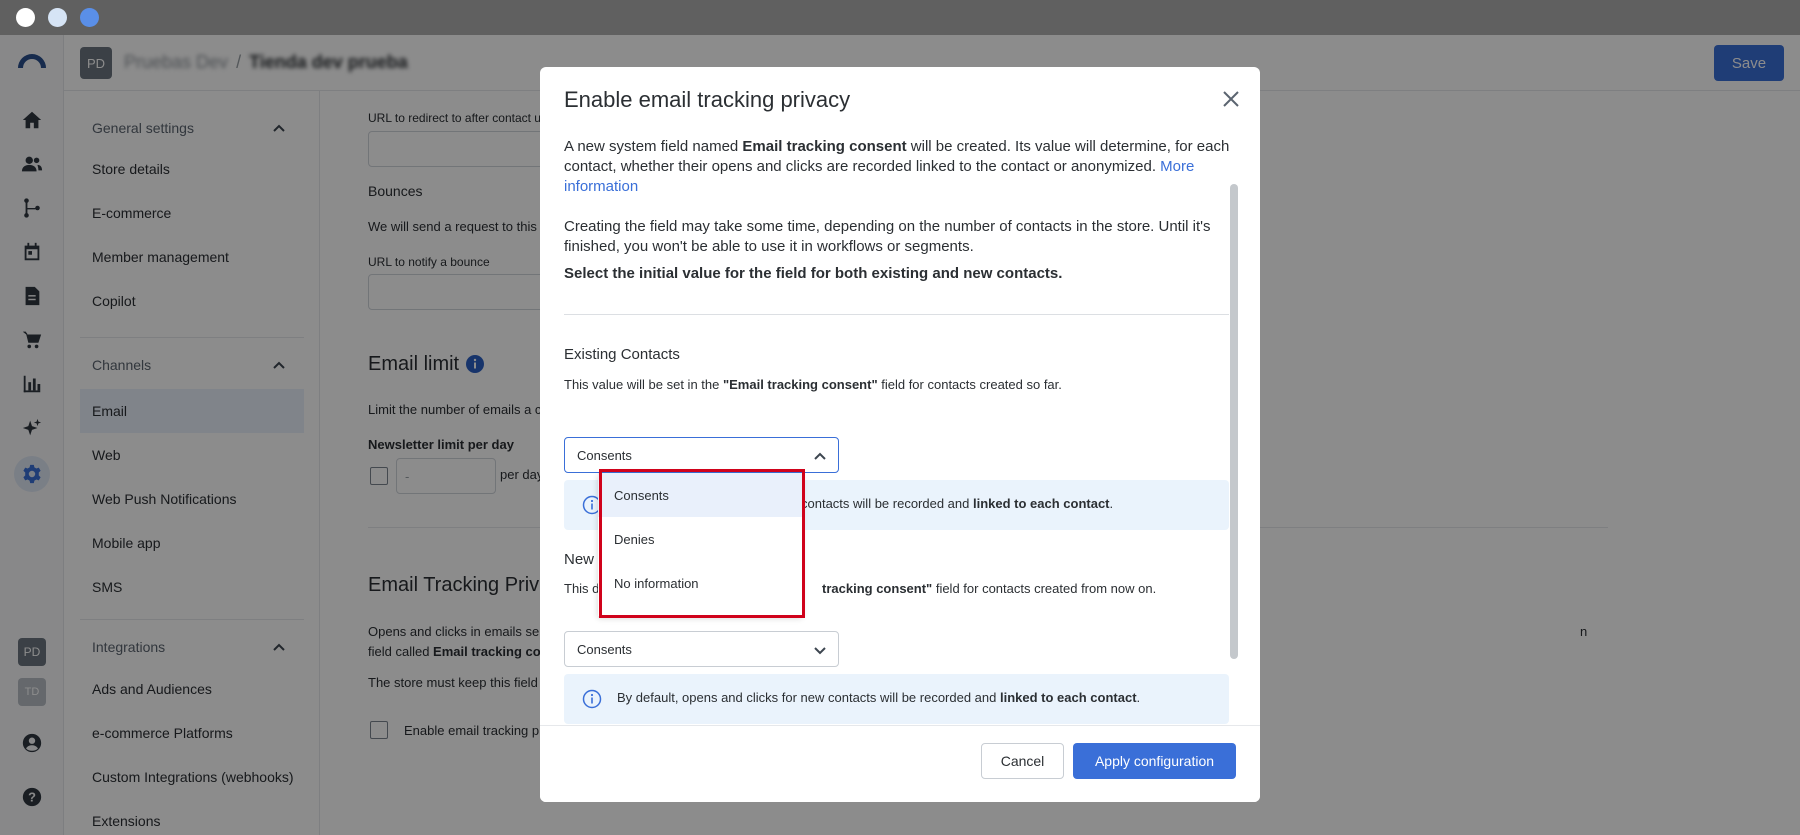 The width and height of the screenshot is (1800, 835). I want to click on existing-desc-end: field for contacts created so far., so click(969, 384).